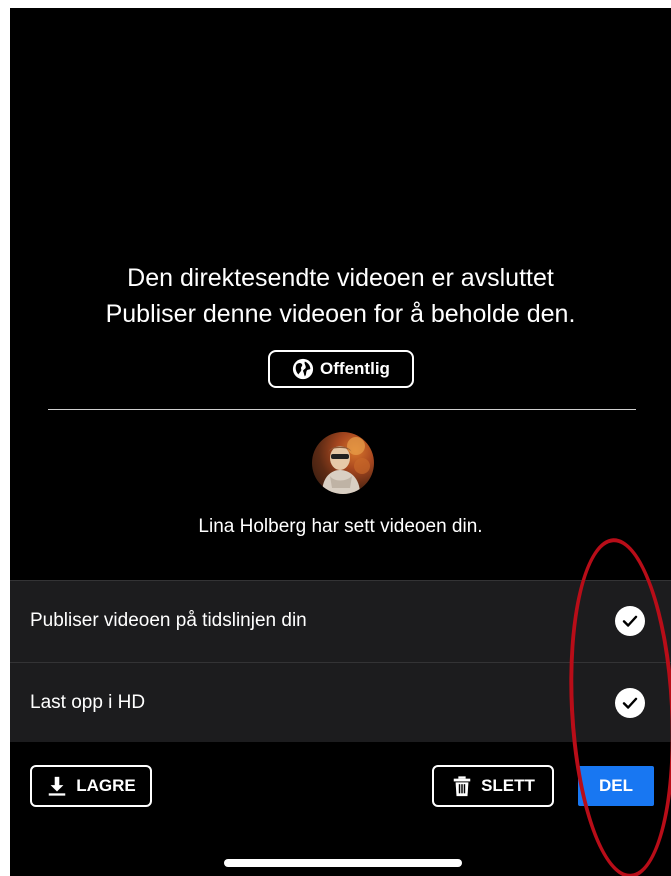  I want to click on delete-button: SLETT, so click(493, 786).